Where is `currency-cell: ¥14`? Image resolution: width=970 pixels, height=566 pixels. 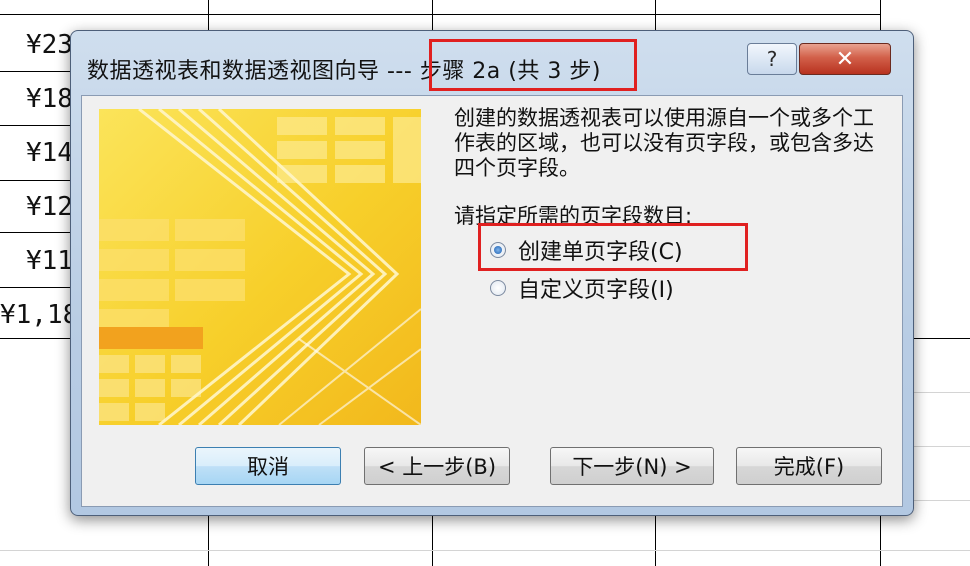
currency-cell: ¥14 is located at coordinates (49, 153).